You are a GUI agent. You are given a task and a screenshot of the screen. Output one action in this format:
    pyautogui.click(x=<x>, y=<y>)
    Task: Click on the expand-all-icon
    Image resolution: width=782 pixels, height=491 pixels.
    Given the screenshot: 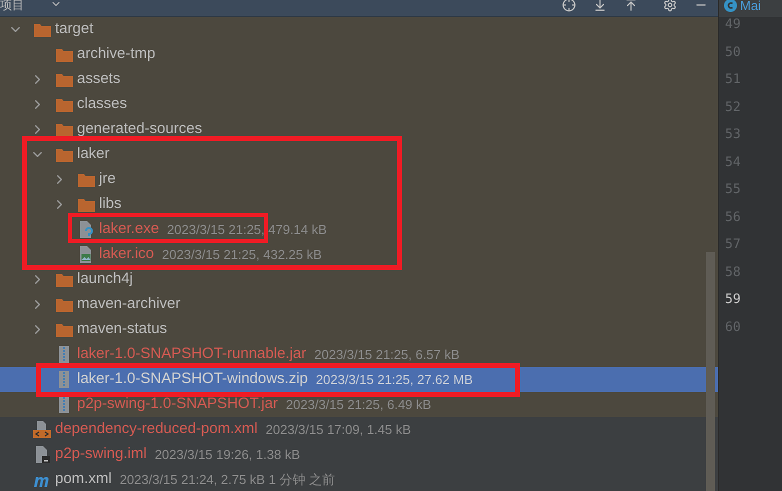 What is the action you would take?
    pyautogui.click(x=600, y=6)
    